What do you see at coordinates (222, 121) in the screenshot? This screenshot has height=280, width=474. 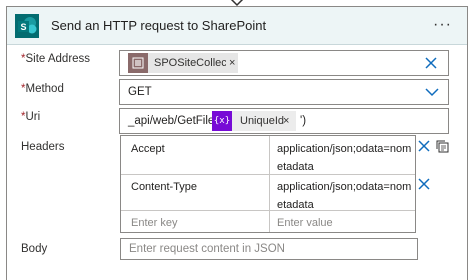 I see `variable-icon: {x}` at bounding box center [222, 121].